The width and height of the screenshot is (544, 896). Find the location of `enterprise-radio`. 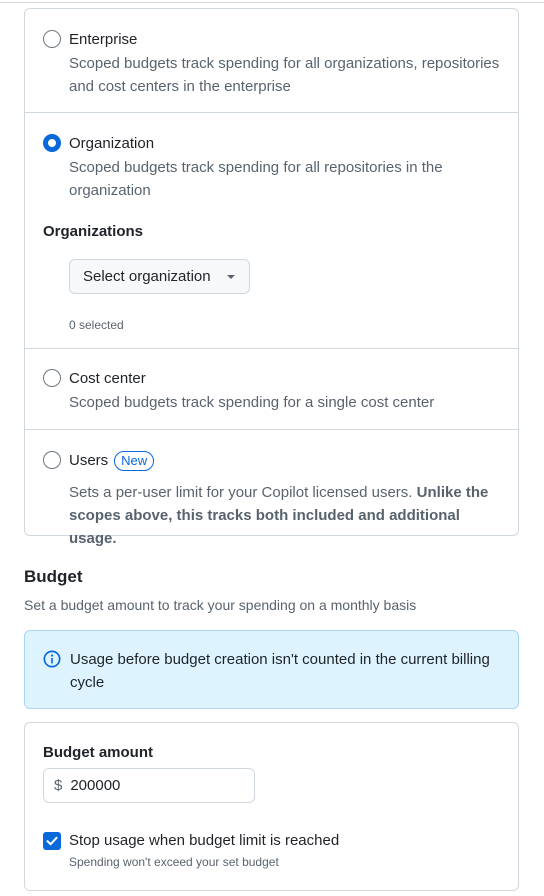

enterprise-radio is located at coordinates (52, 39).